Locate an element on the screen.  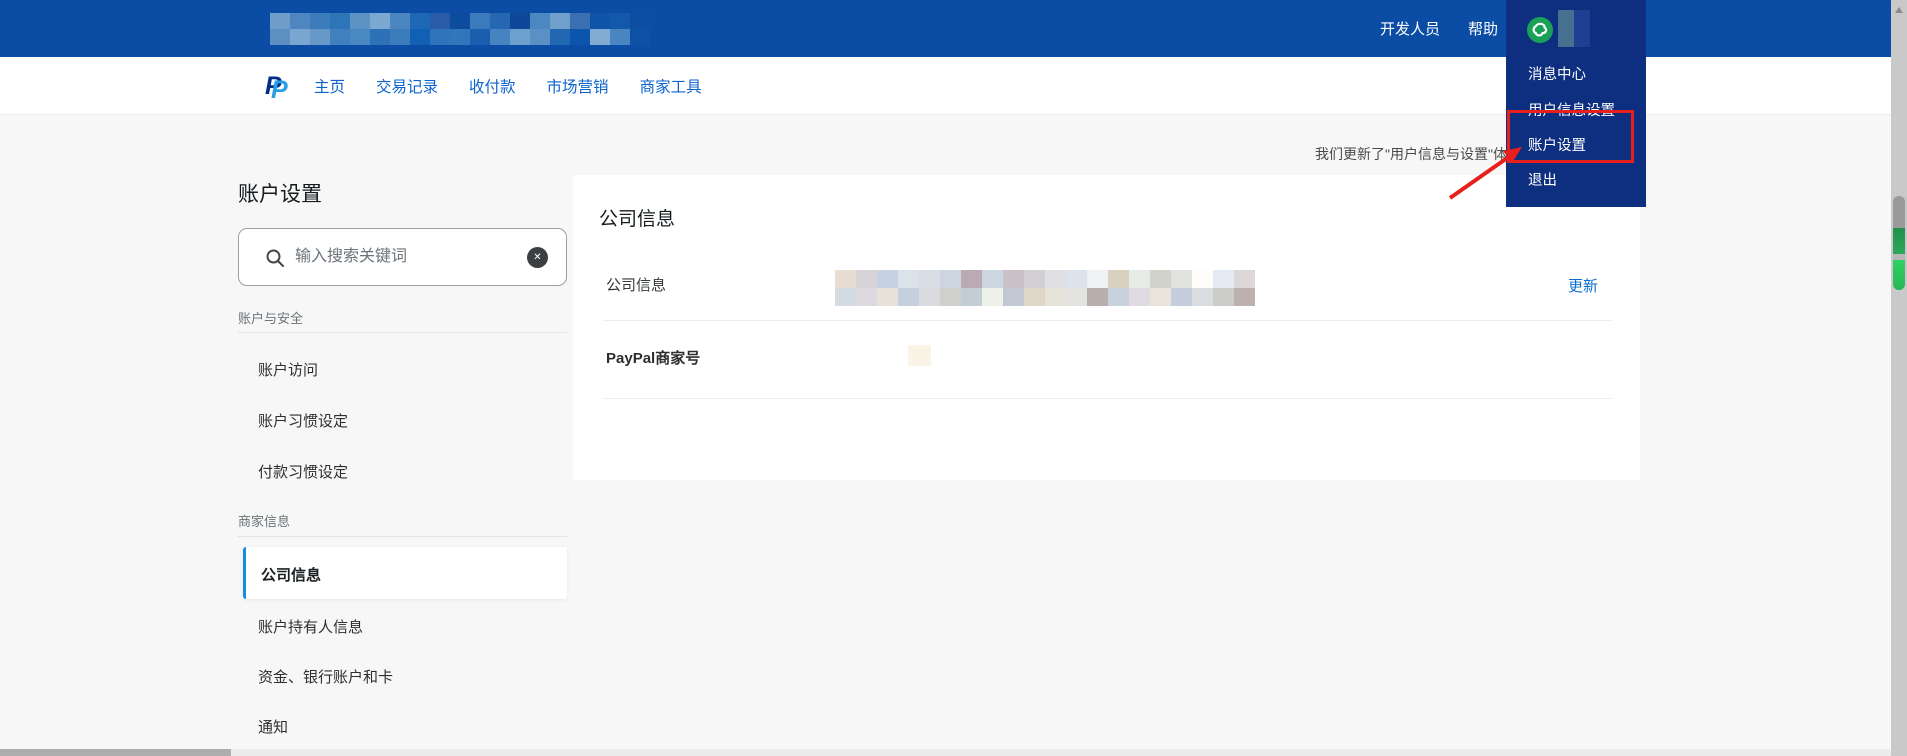
sidebar-item-account-preferences: 账户习惯设定 is located at coordinates (303, 420).